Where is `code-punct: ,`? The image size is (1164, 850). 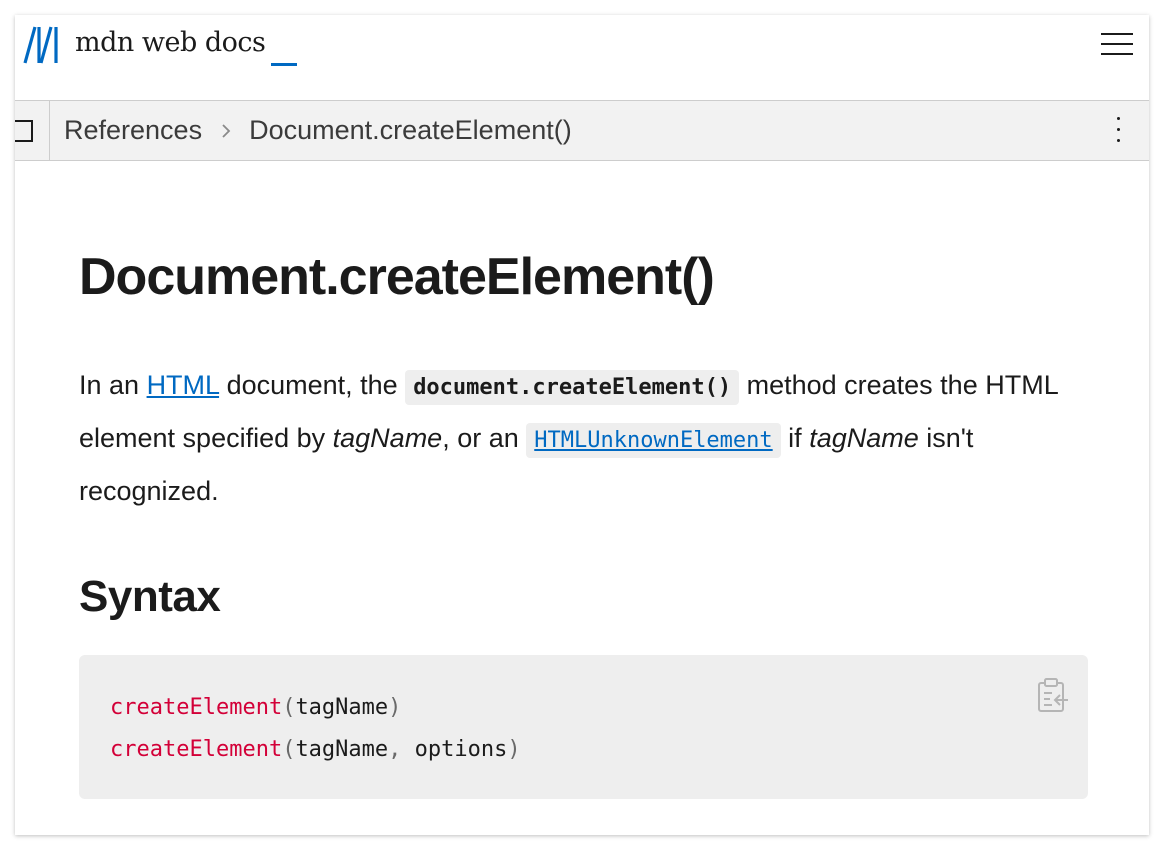
code-punct: , is located at coordinates (401, 749).